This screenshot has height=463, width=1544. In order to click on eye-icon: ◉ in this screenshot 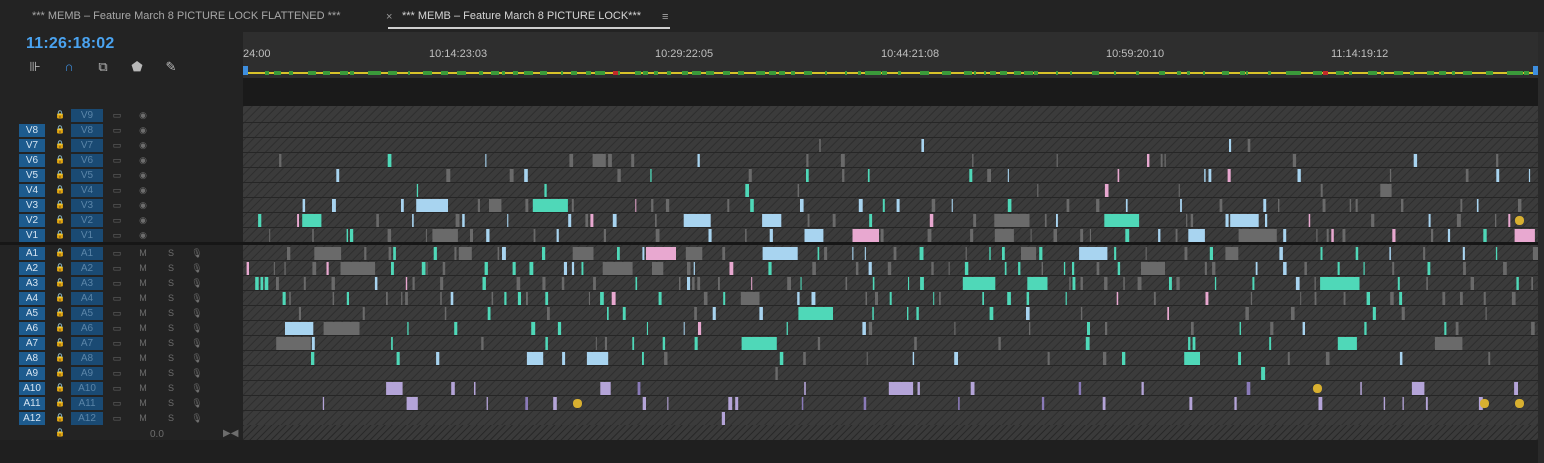, I will do `click(143, 115)`.